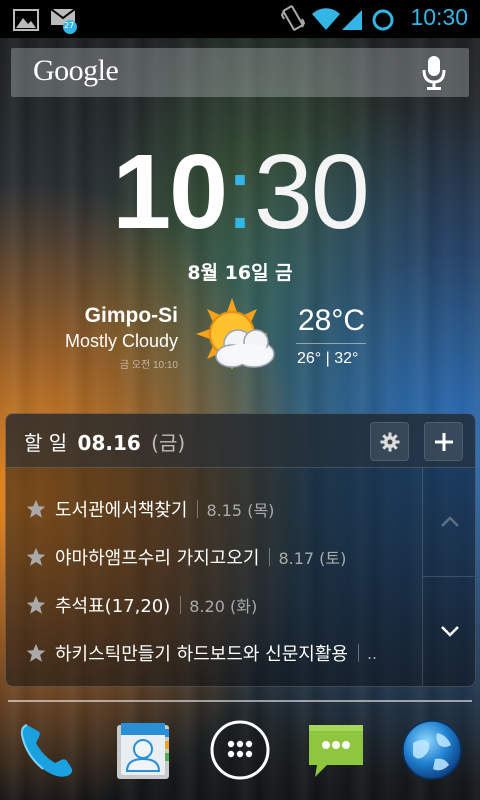  I want to click on todo-item-date: 8.17 (토), so click(312, 558).